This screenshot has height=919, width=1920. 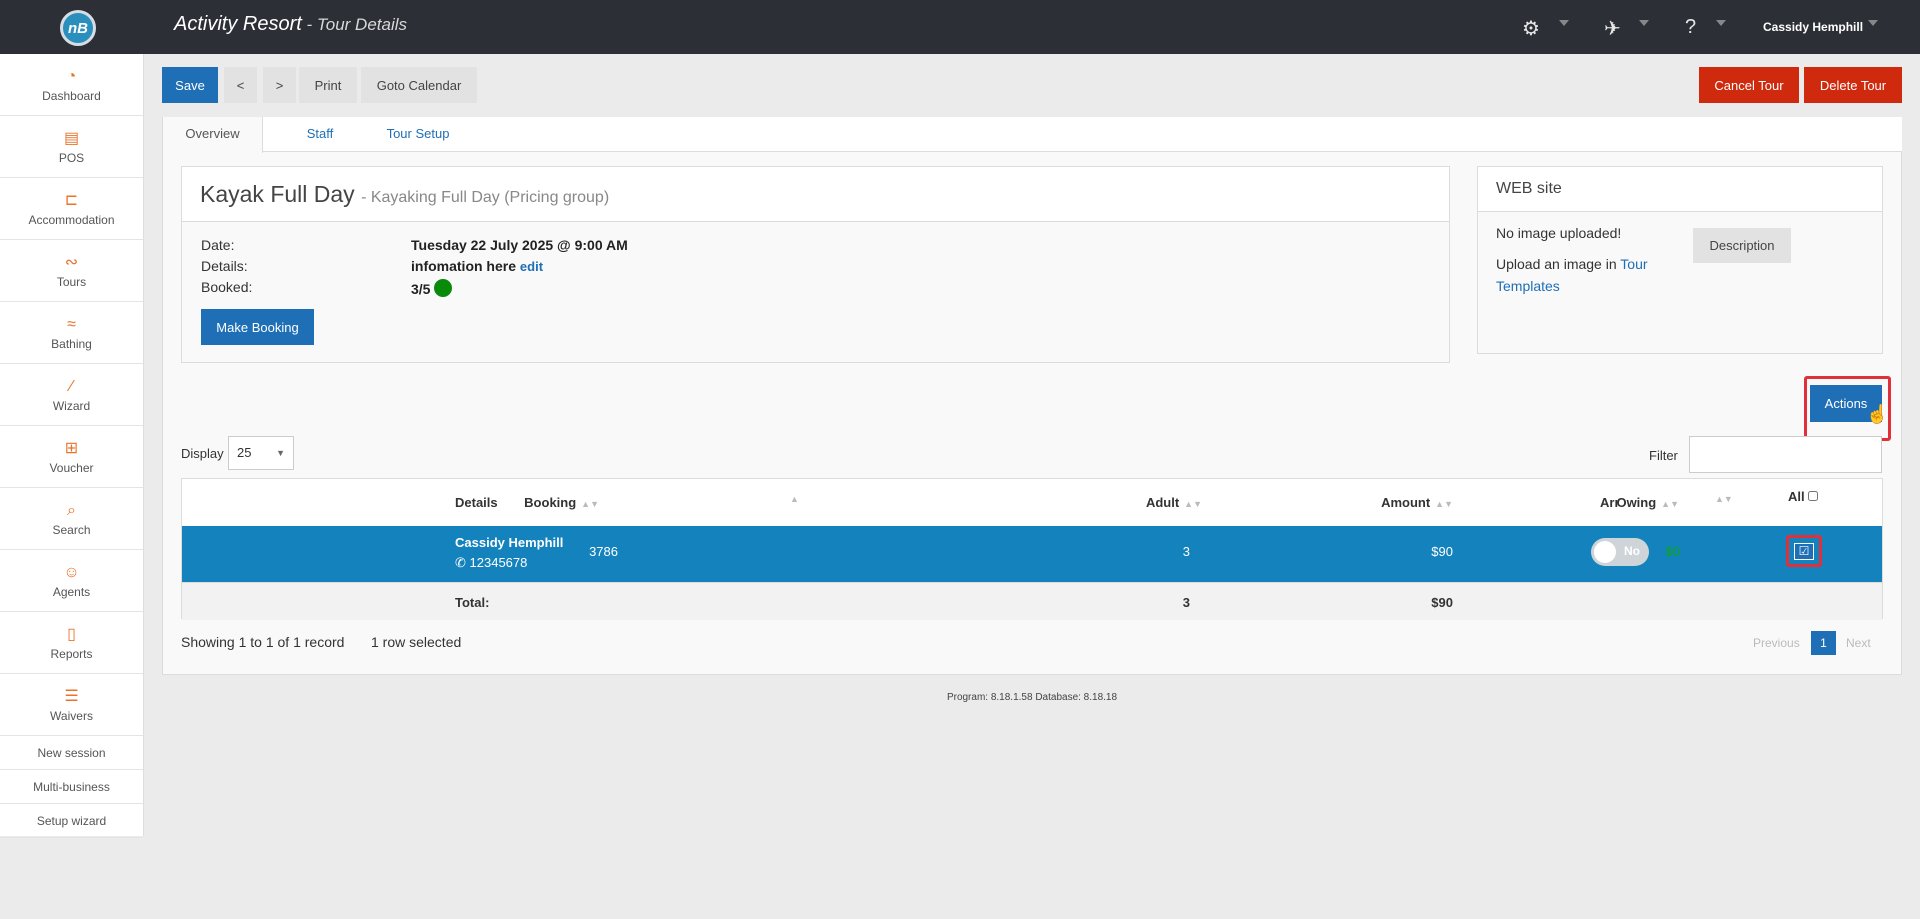 I want to click on details-label: Details:, so click(x=224, y=266).